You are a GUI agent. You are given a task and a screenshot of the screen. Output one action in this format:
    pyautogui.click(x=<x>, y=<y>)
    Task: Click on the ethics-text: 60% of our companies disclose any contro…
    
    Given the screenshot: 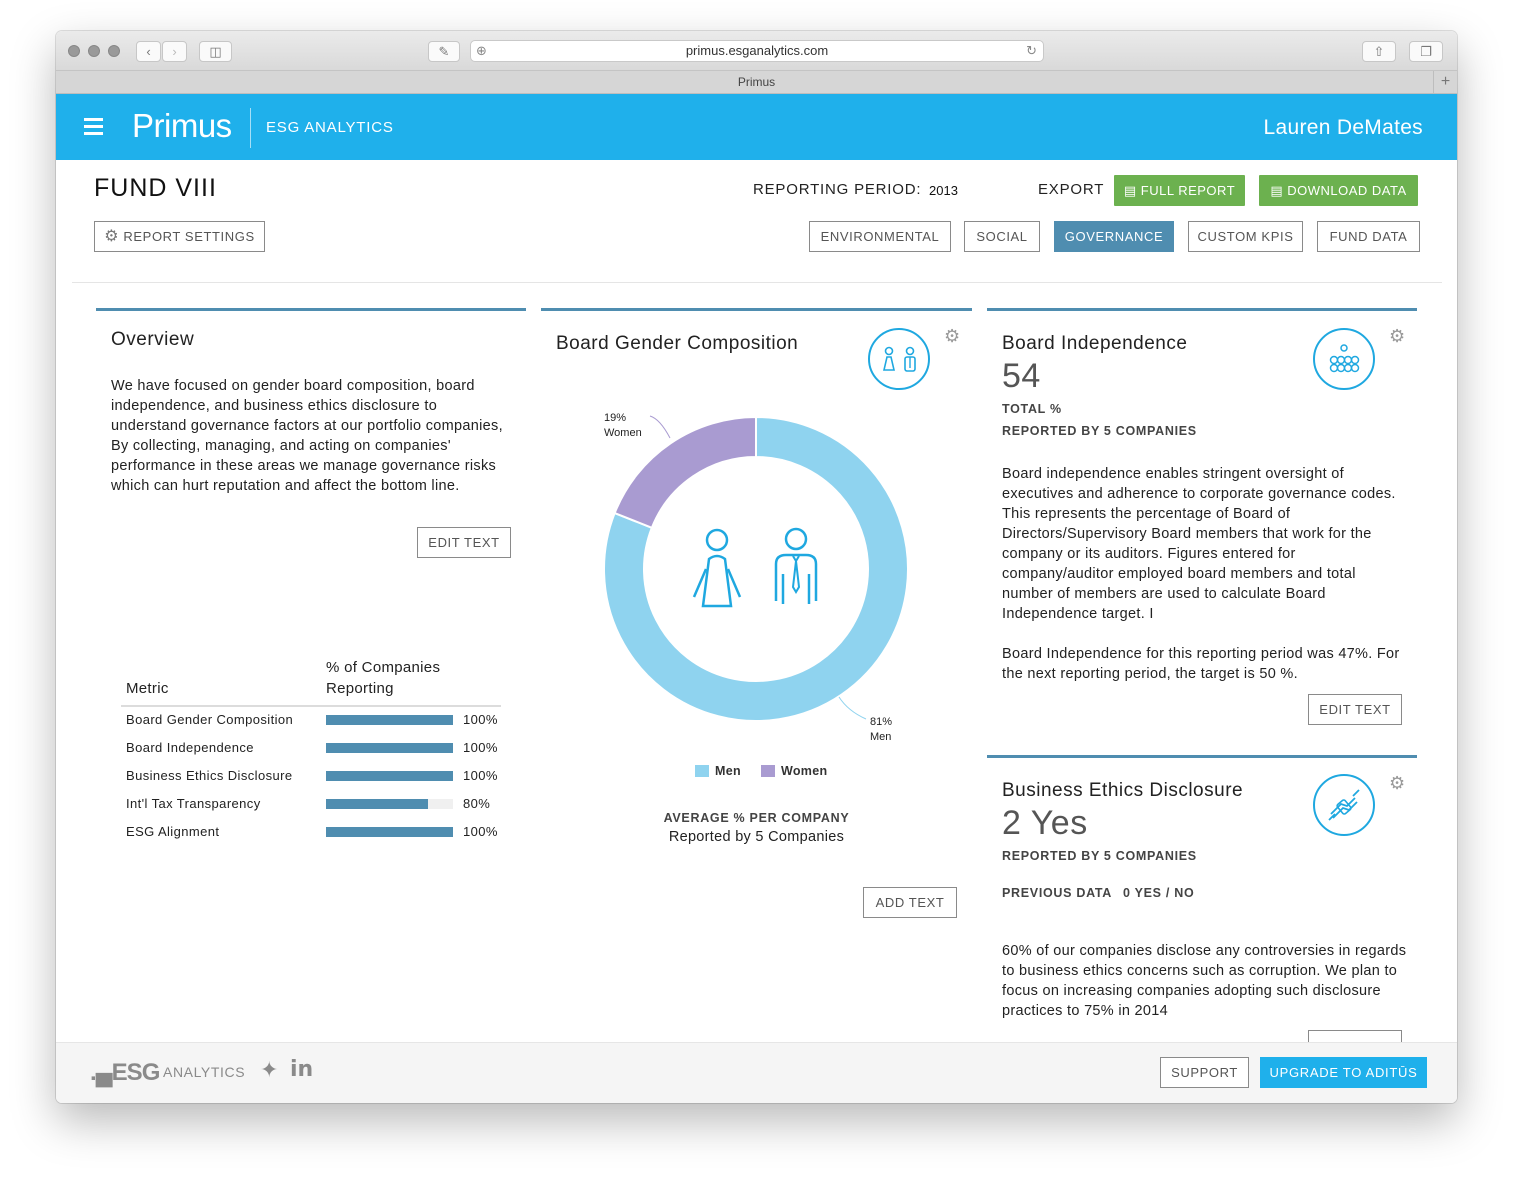 What is the action you would take?
    pyautogui.click(x=1204, y=981)
    